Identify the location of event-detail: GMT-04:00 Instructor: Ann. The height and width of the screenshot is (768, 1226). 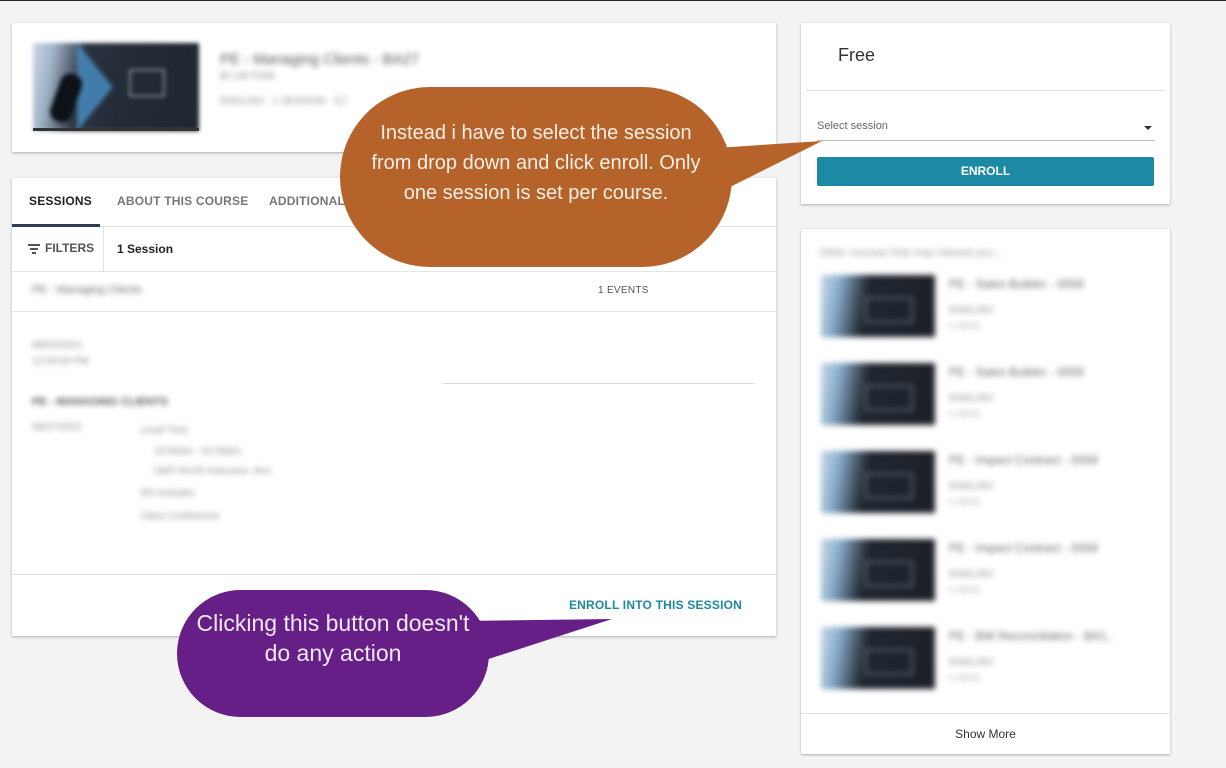
(213, 471).